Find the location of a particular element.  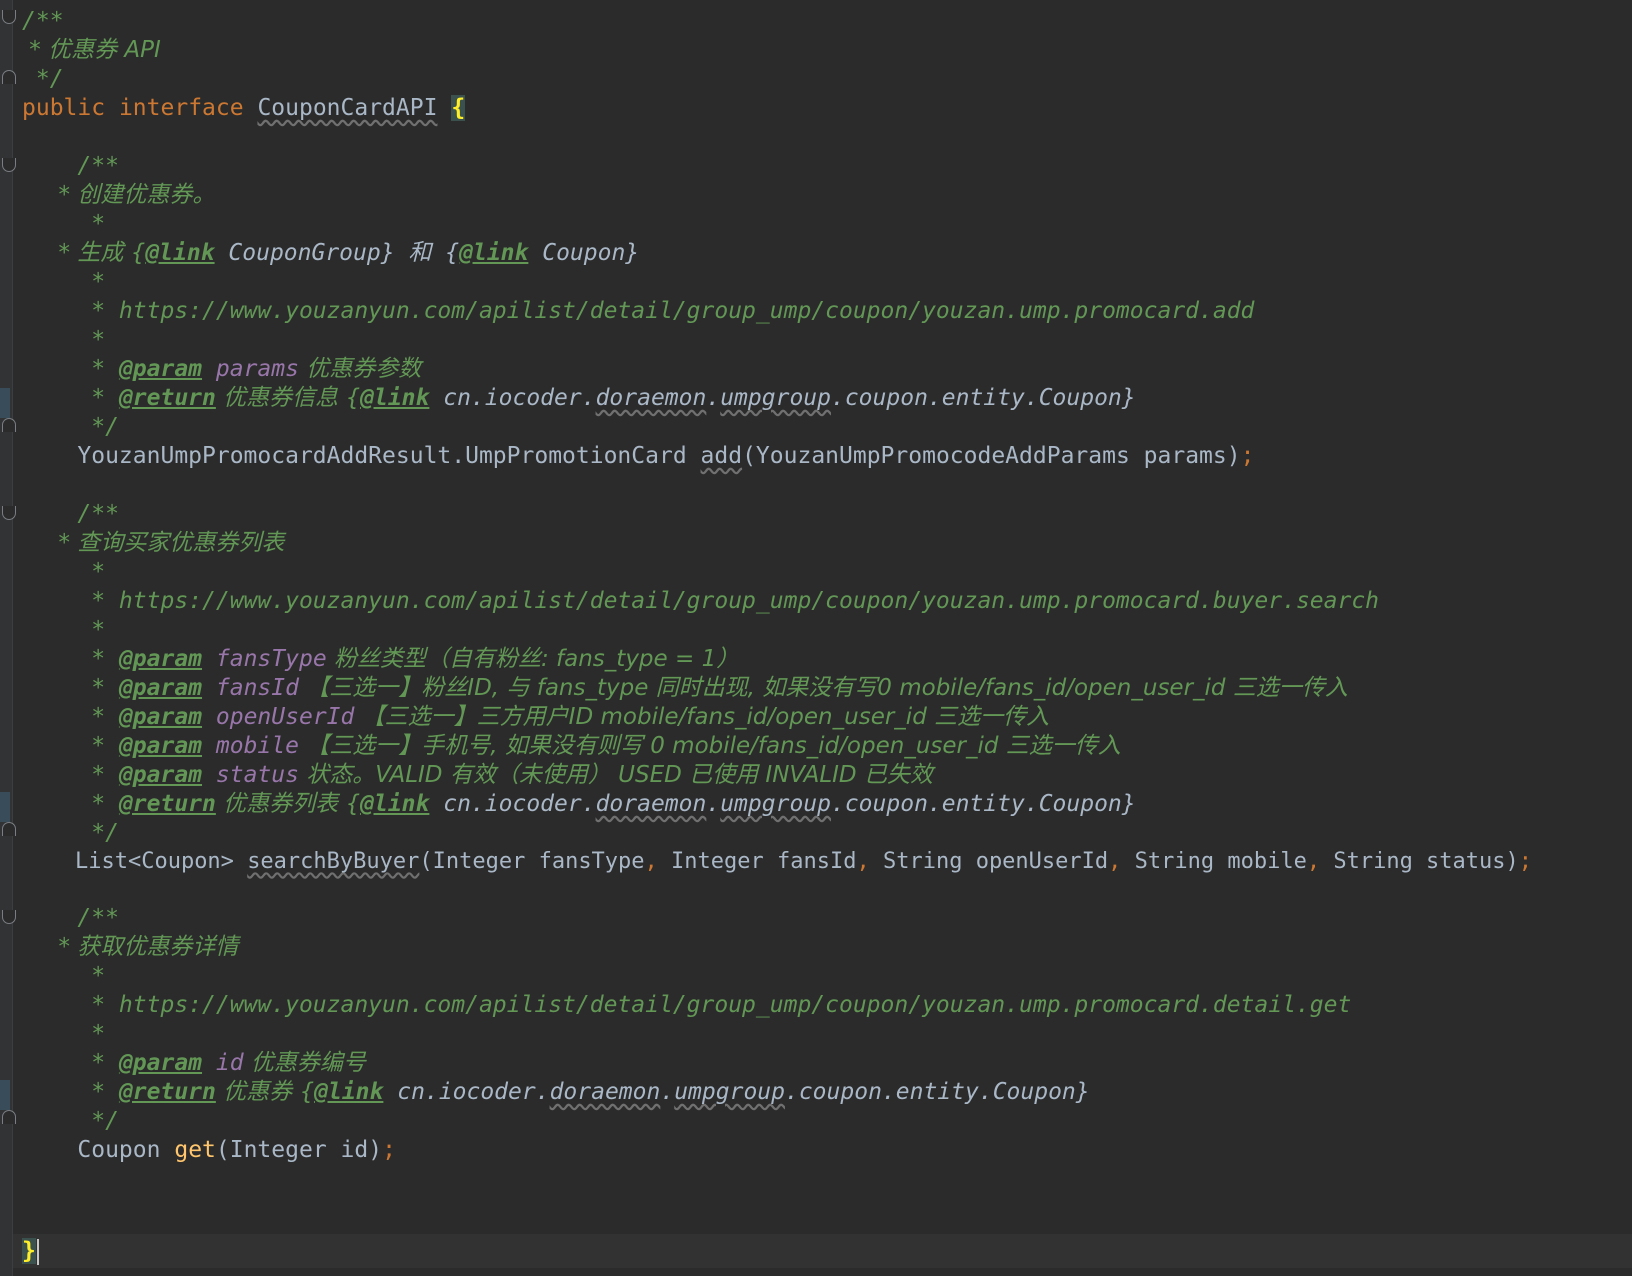

interface-declaration: public interface CouponCardAPI { is located at coordinates (244, 108).